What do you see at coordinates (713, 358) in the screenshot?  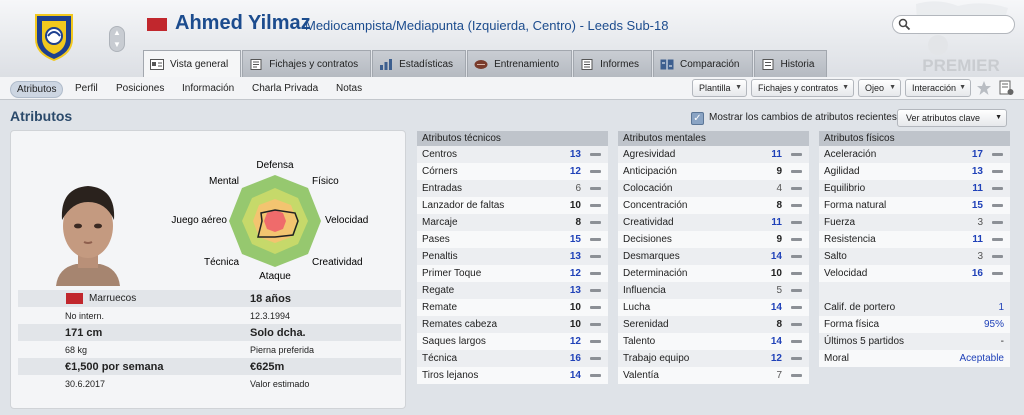 I see `attribute-row-trabajo-equipo: Trabajo equipo 12` at bounding box center [713, 358].